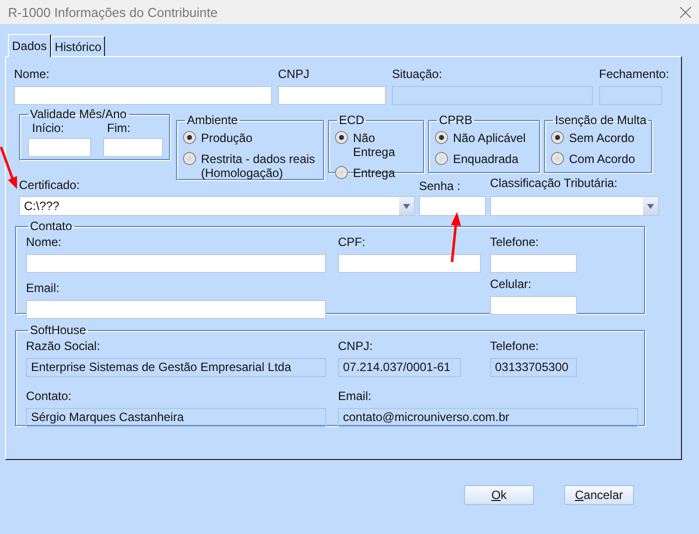  What do you see at coordinates (352, 242) in the screenshot?
I see `field-label: CPF:` at bounding box center [352, 242].